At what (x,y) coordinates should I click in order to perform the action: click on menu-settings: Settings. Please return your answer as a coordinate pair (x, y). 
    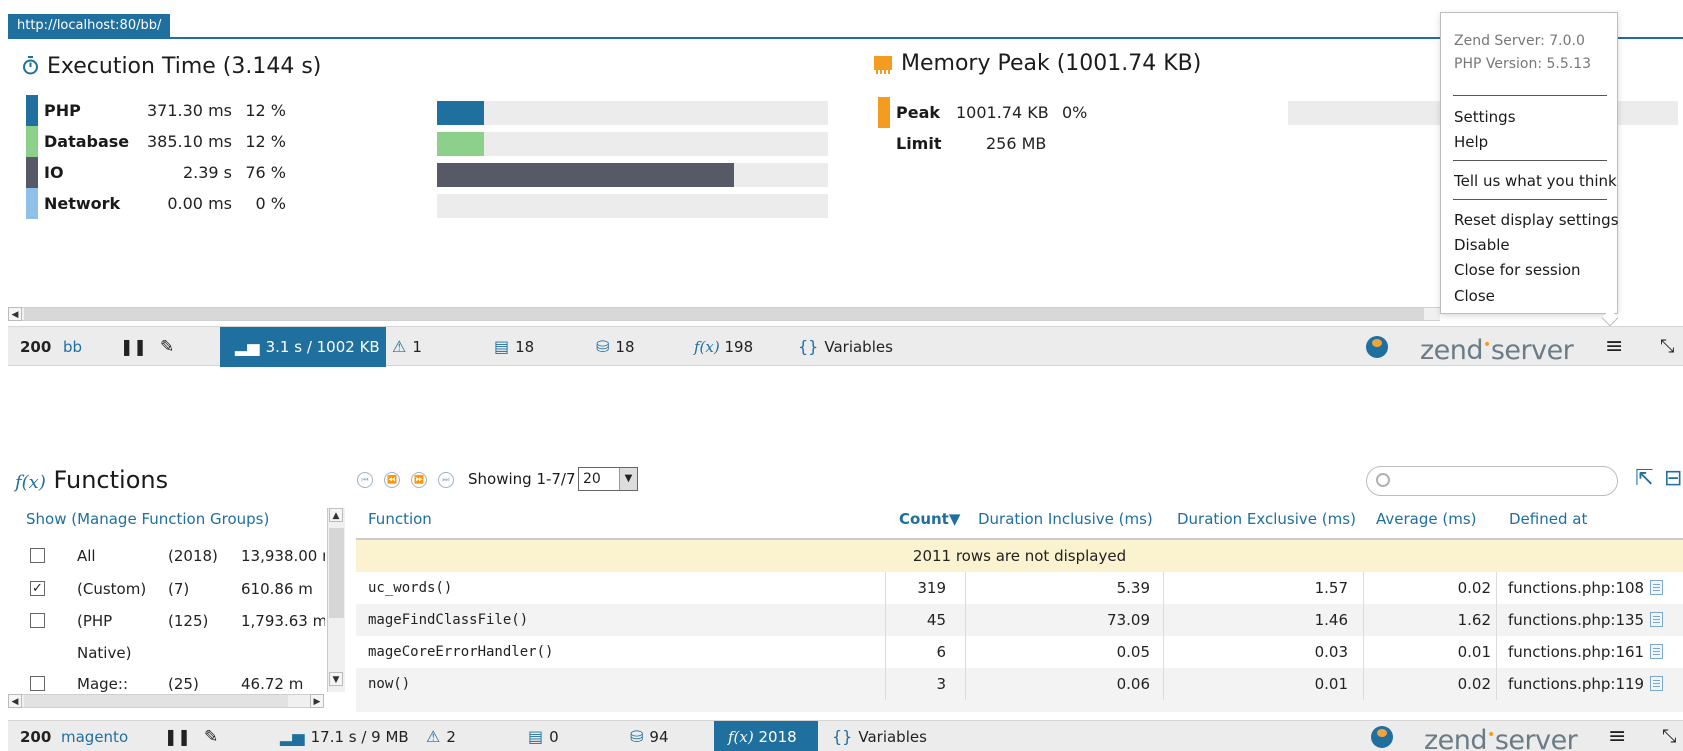
    Looking at the image, I should click on (1485, 117).